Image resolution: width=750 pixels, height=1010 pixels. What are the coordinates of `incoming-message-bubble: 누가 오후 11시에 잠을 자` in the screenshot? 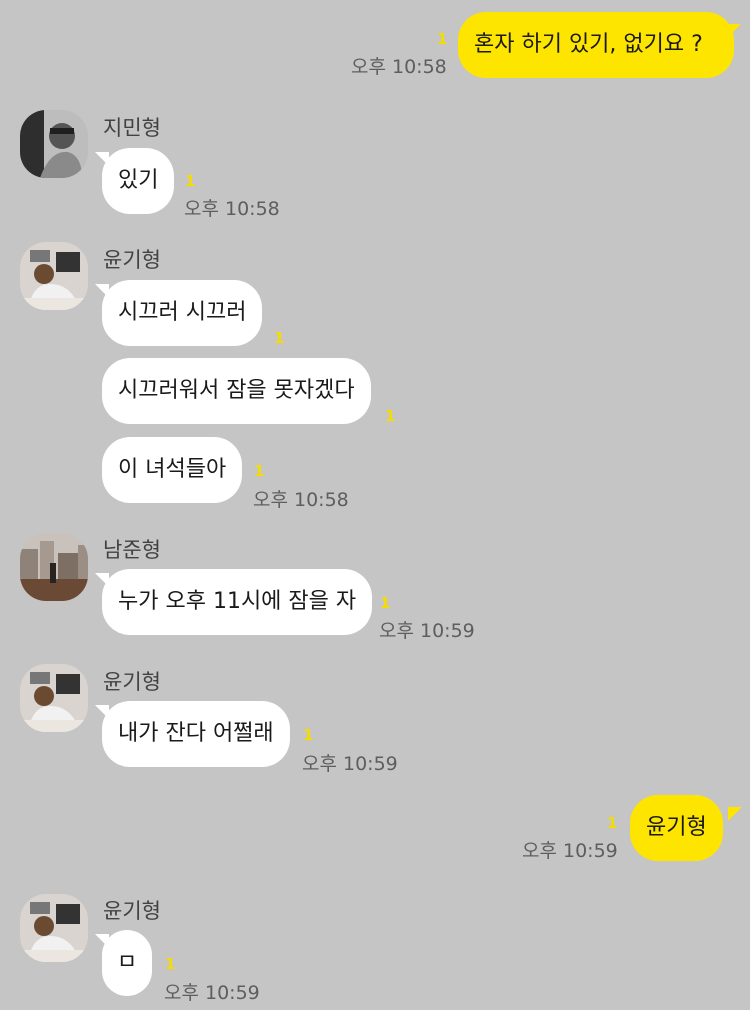 It's located at (237, 602).